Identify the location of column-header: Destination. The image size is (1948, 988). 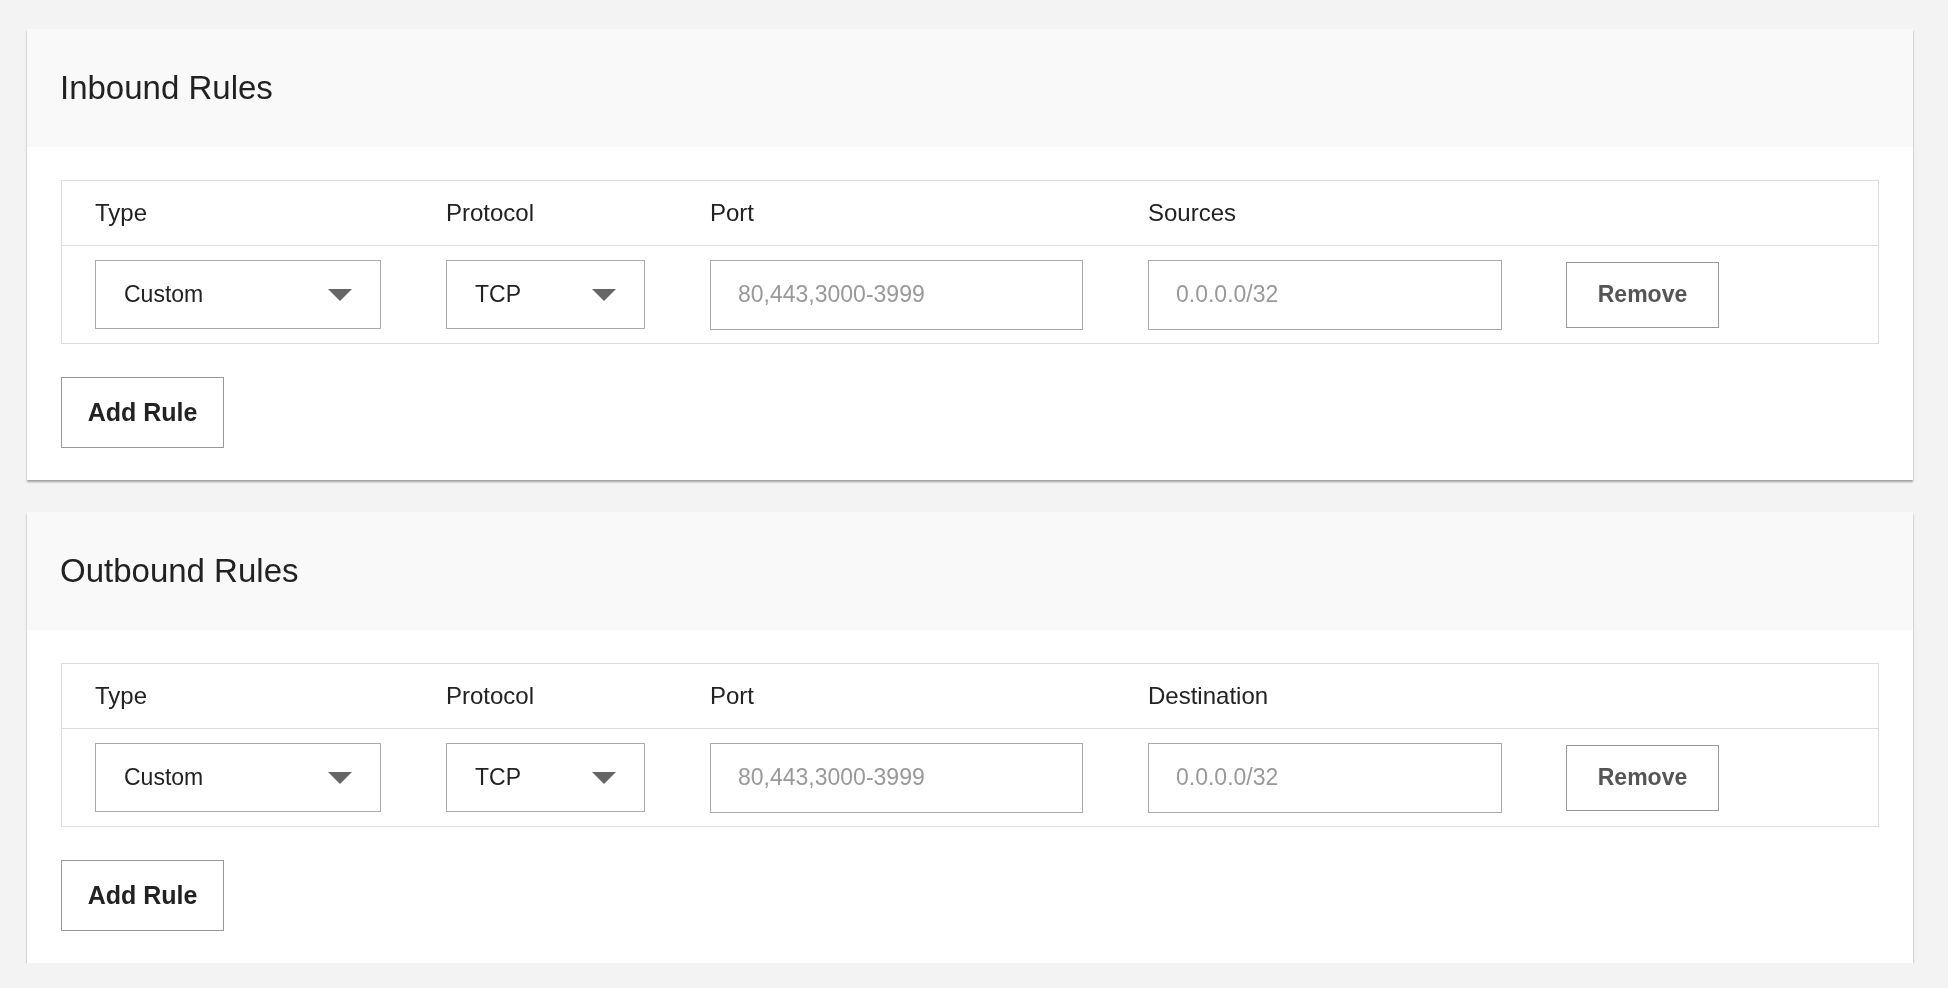
(1208, 696).